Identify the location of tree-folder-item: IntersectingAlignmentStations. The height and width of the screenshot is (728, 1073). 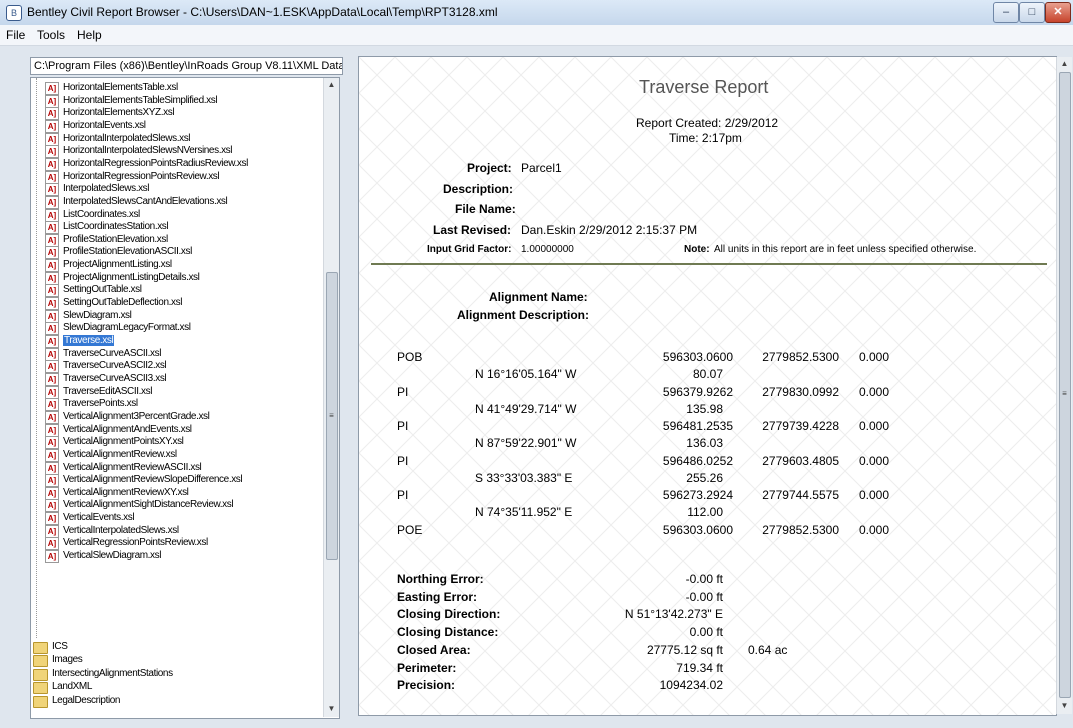
(103, 674).